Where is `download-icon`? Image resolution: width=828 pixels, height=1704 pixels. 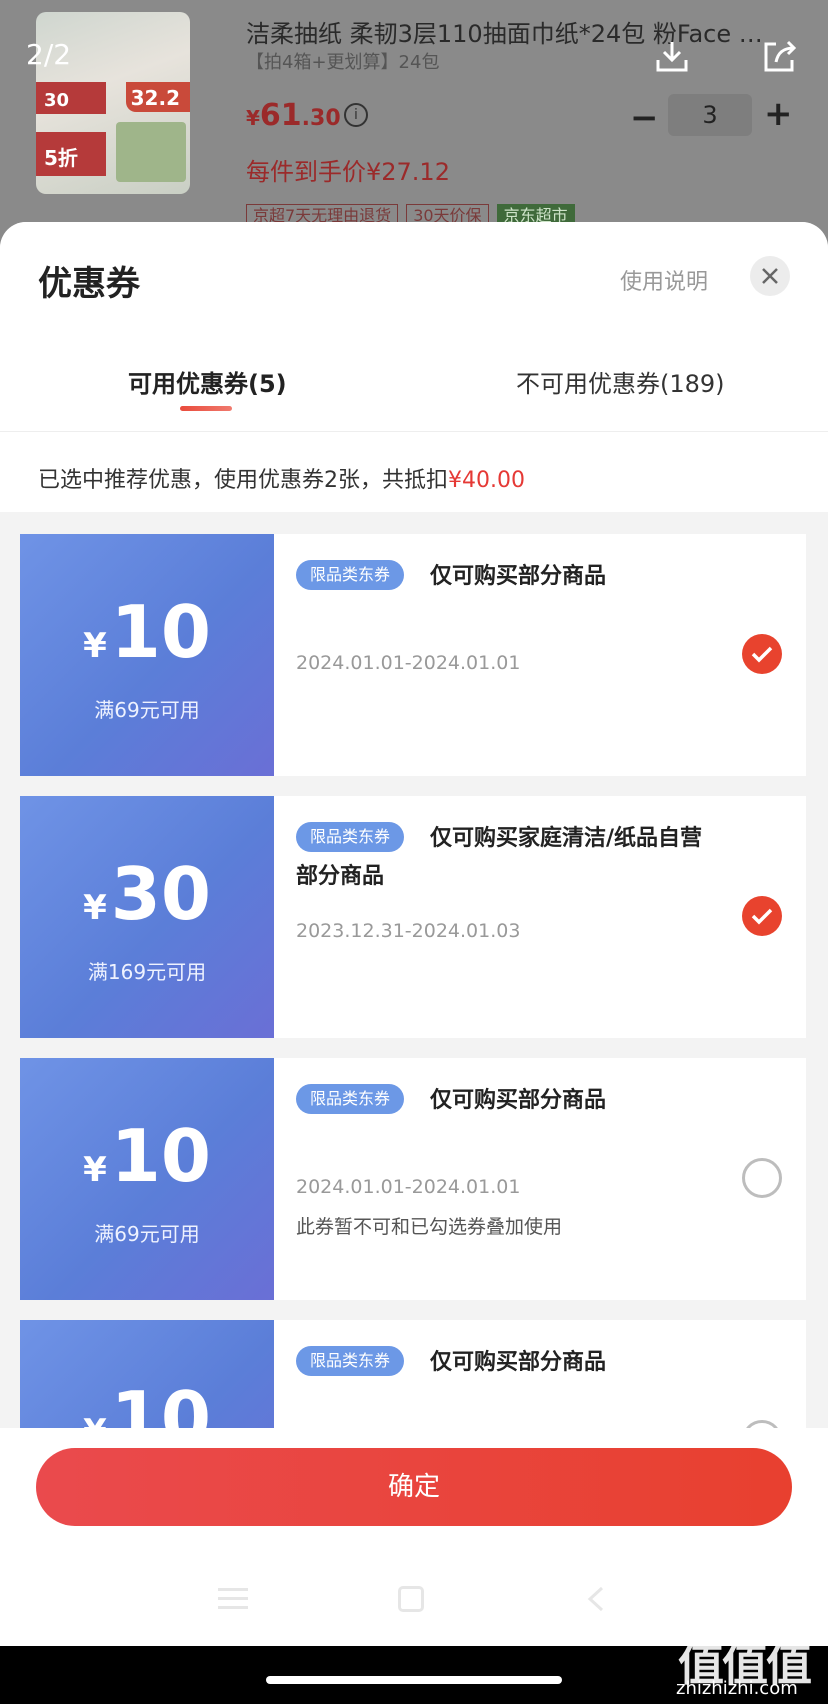 download-icon is located at coordinates (672, 56).